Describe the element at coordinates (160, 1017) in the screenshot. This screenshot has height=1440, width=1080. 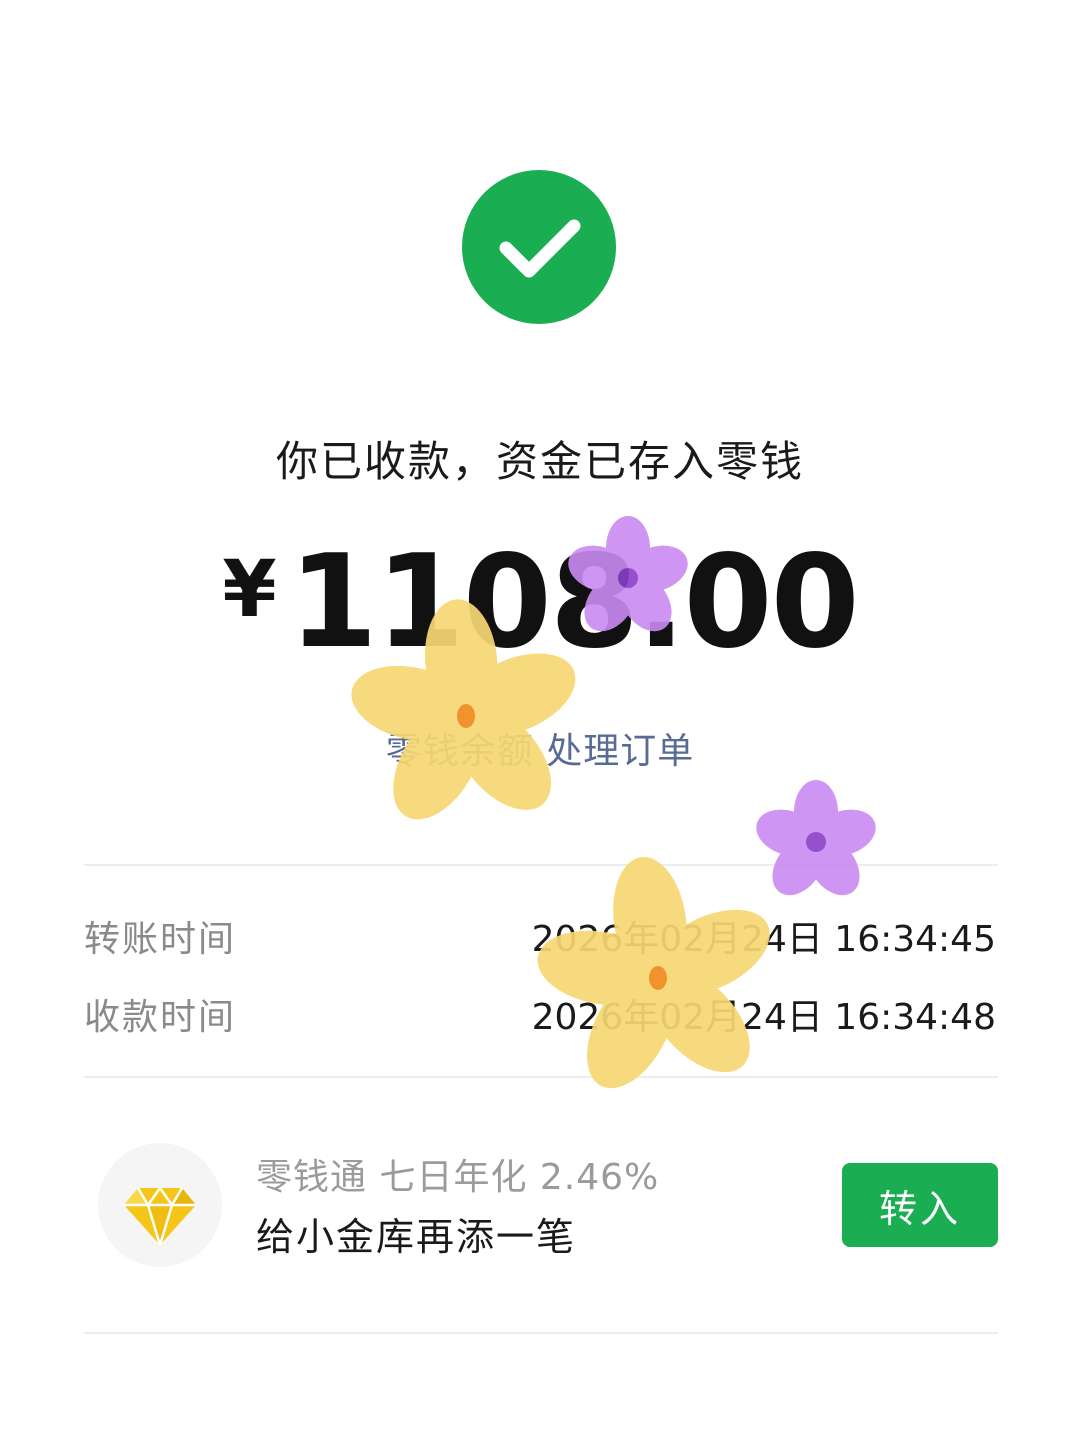
I see `receive-time-label: 收款时间` at that location.